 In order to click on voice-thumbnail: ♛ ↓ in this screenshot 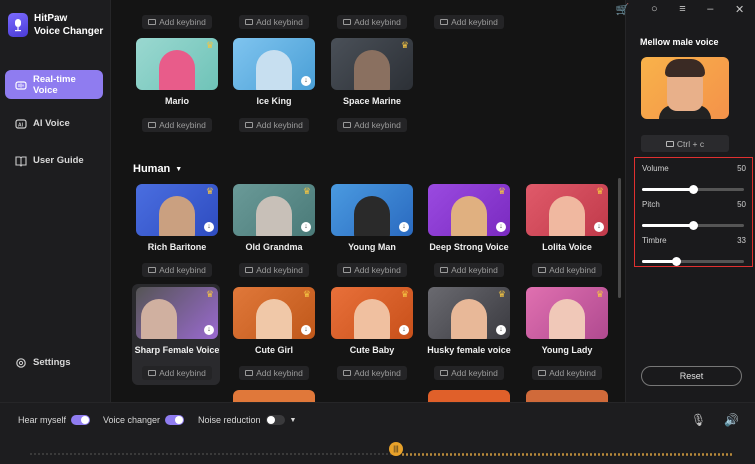, I will do `click(177, 313)`.